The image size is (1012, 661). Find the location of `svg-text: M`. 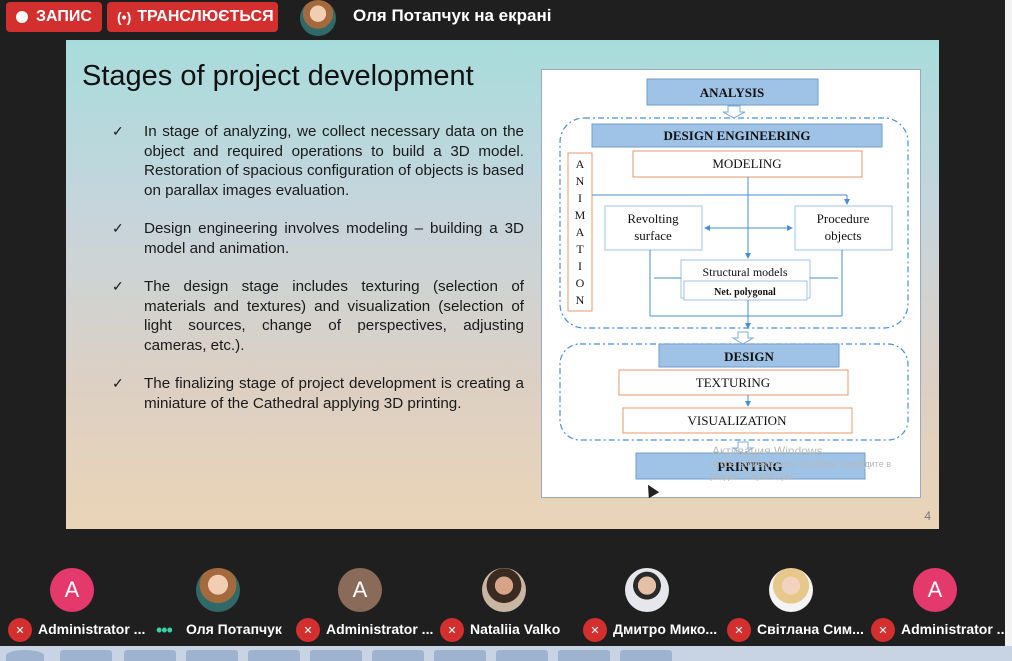

svg-text: M is located at coordinates (580, 215).